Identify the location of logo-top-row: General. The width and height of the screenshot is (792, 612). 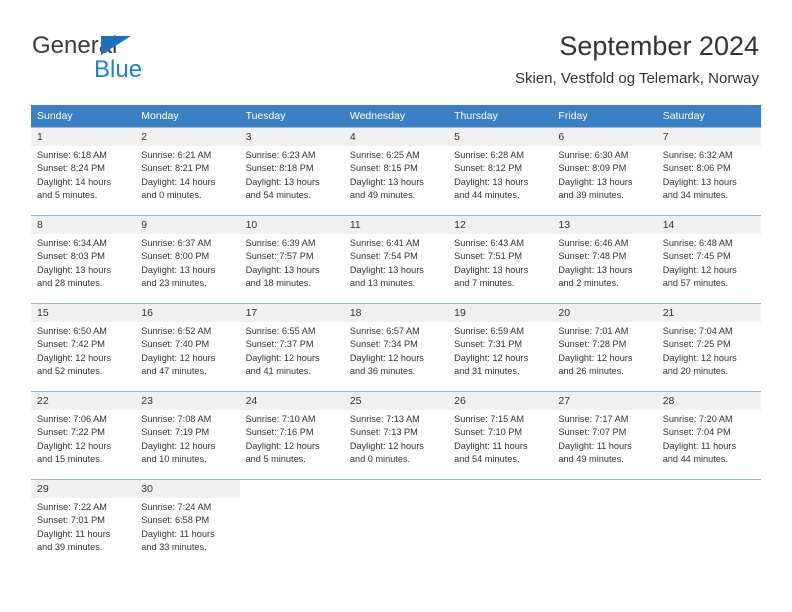
(142, 47).